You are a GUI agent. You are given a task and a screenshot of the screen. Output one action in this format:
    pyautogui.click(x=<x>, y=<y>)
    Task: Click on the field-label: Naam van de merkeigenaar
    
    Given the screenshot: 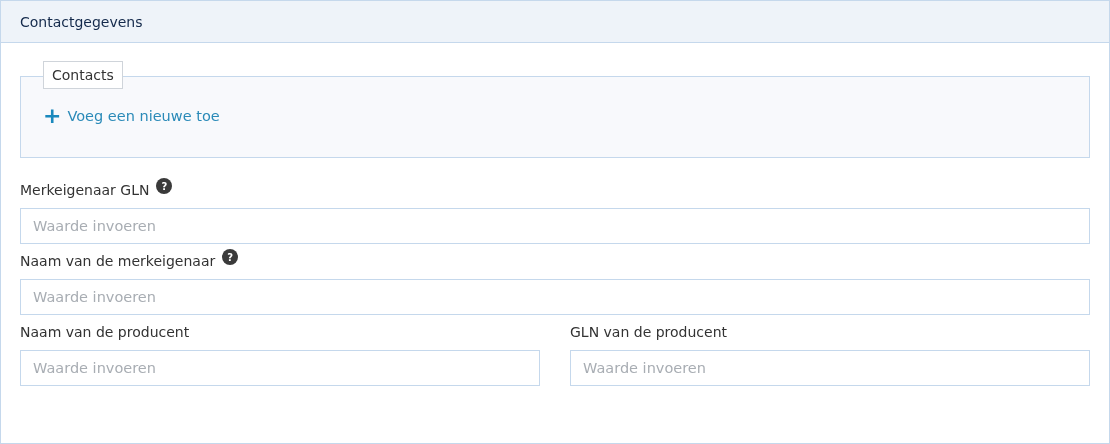 What is the action you would take?
    pyautogui.click(x=118, y=261)
    